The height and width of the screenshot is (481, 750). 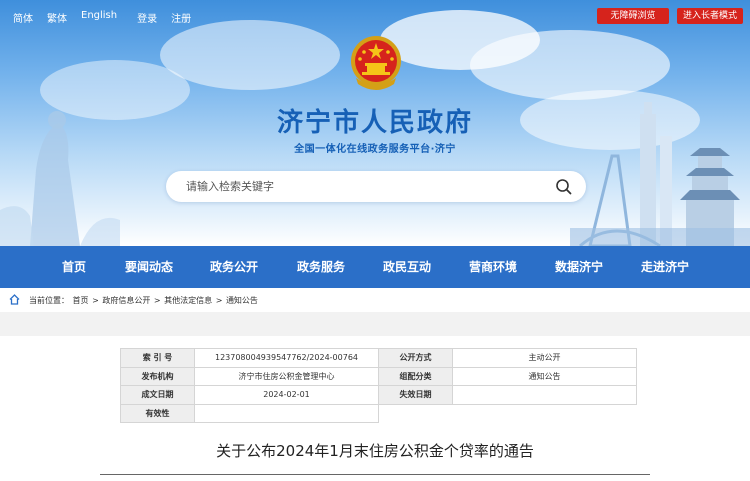 What do you see at coordinates (49, 300) in the screenshot?
I see `breadcrumb-prefix: 当前位置：` at bounding box center [49, 300].